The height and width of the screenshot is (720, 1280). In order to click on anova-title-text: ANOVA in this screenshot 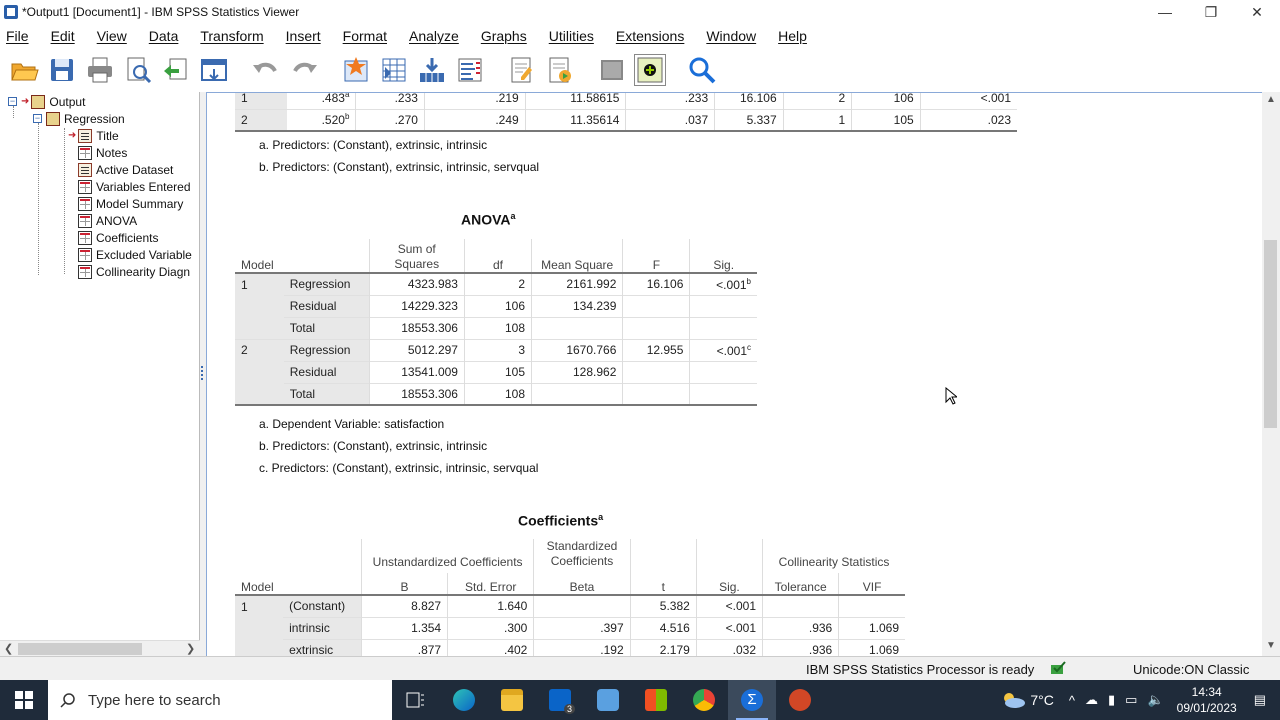, I will do `click(486, 219)`.